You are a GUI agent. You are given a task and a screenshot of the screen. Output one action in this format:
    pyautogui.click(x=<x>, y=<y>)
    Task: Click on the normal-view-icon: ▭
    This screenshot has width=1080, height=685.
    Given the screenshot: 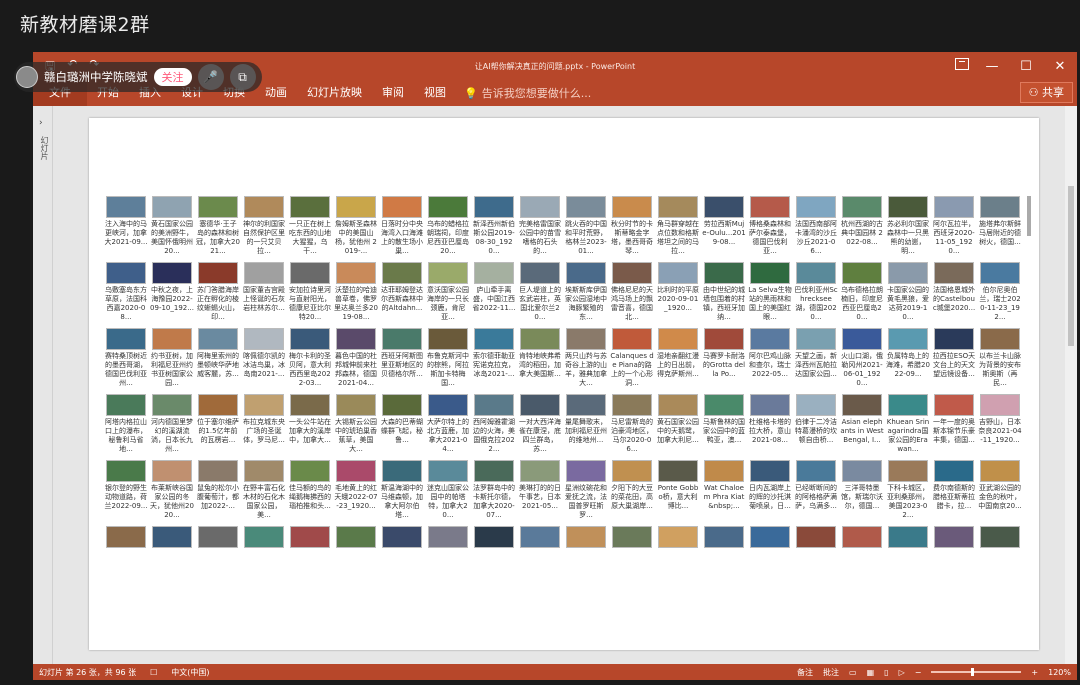 What is the action you would take?
    pyautogui.click(x=853, y=672)
    